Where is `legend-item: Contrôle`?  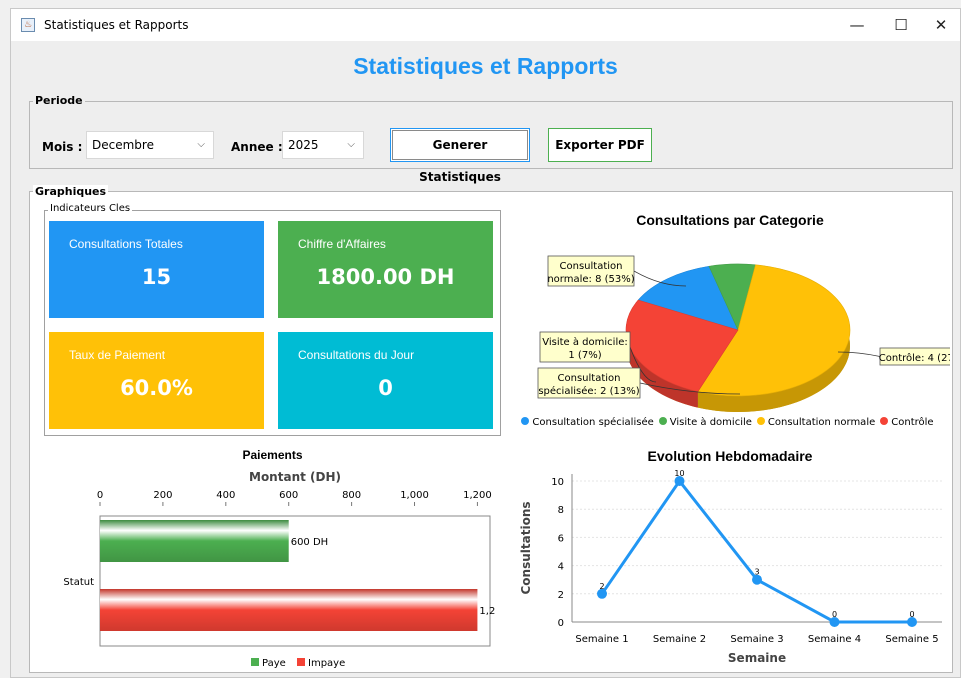
legend-item: Contrôle is located at coordinates (907, 422).